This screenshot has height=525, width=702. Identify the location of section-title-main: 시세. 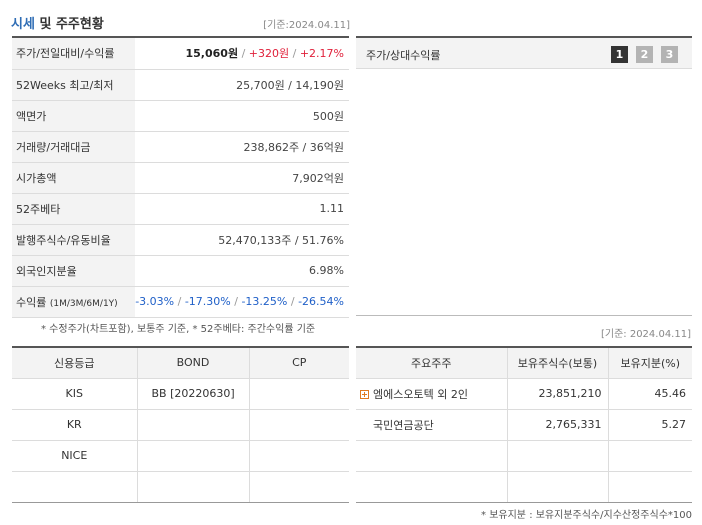
(23, 24).